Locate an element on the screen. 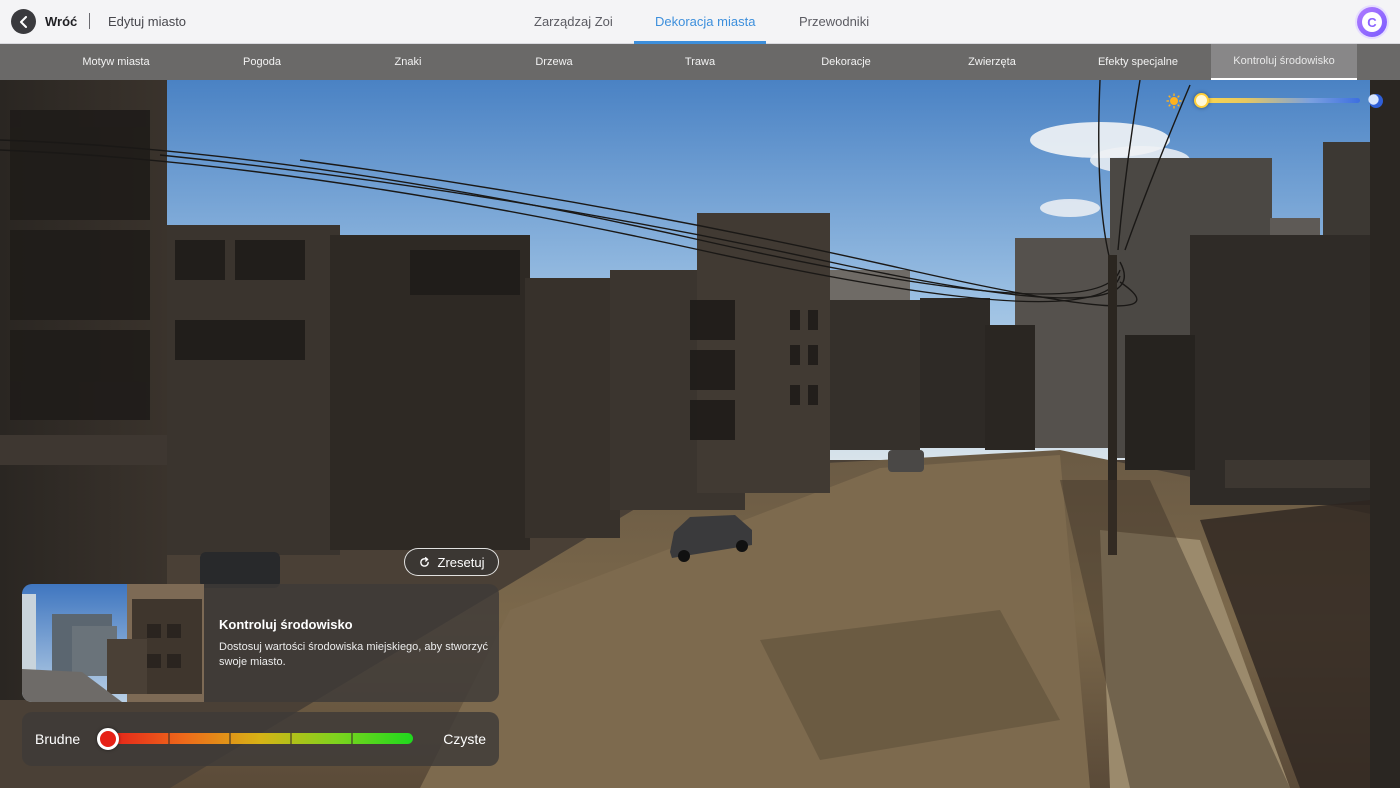  subtab-animals: Zwierzęta is located at coordinates (992, 62).